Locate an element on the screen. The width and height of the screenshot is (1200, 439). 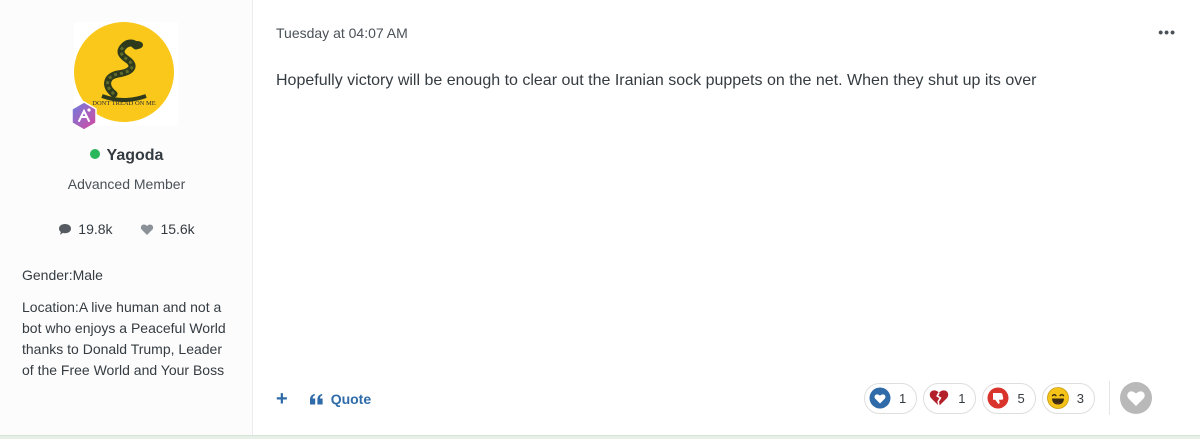
broken-heart-icon is located at coordinates (939, 398).